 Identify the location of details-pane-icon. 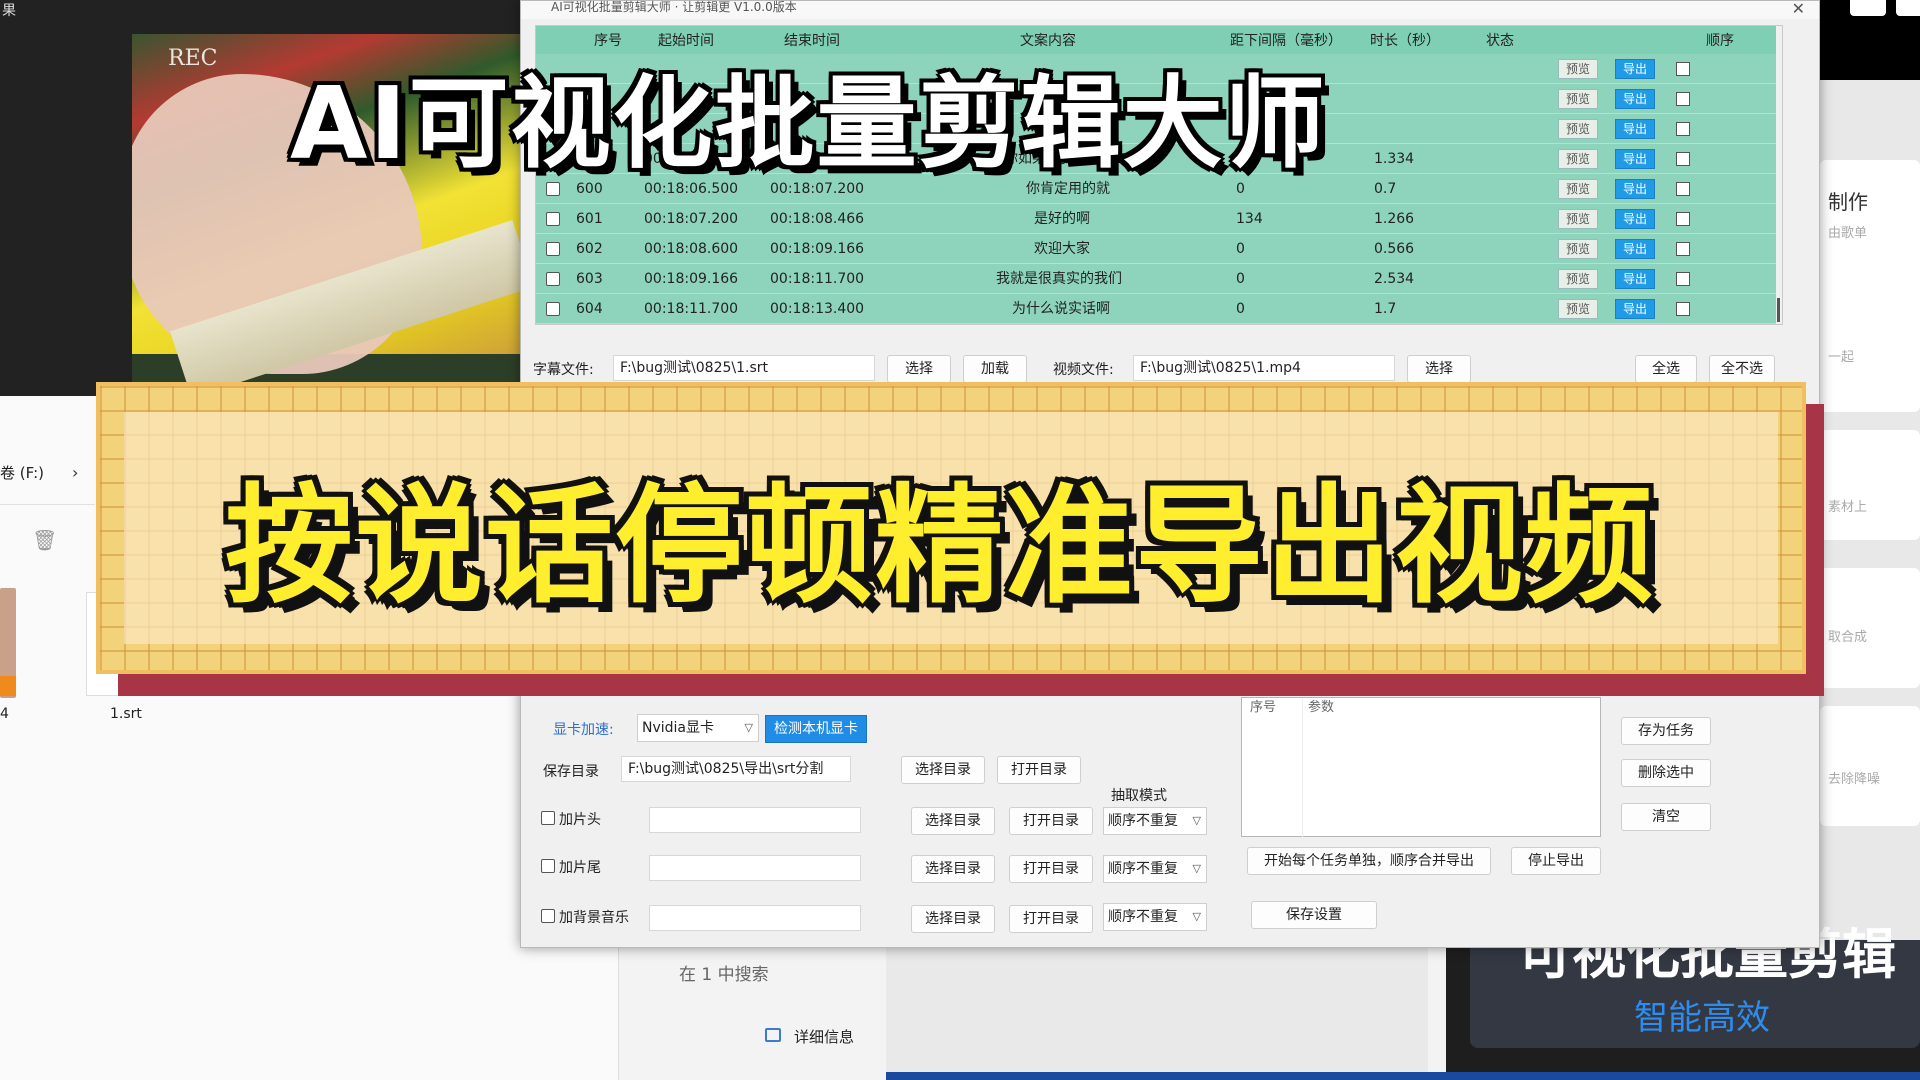
(773, 1035).